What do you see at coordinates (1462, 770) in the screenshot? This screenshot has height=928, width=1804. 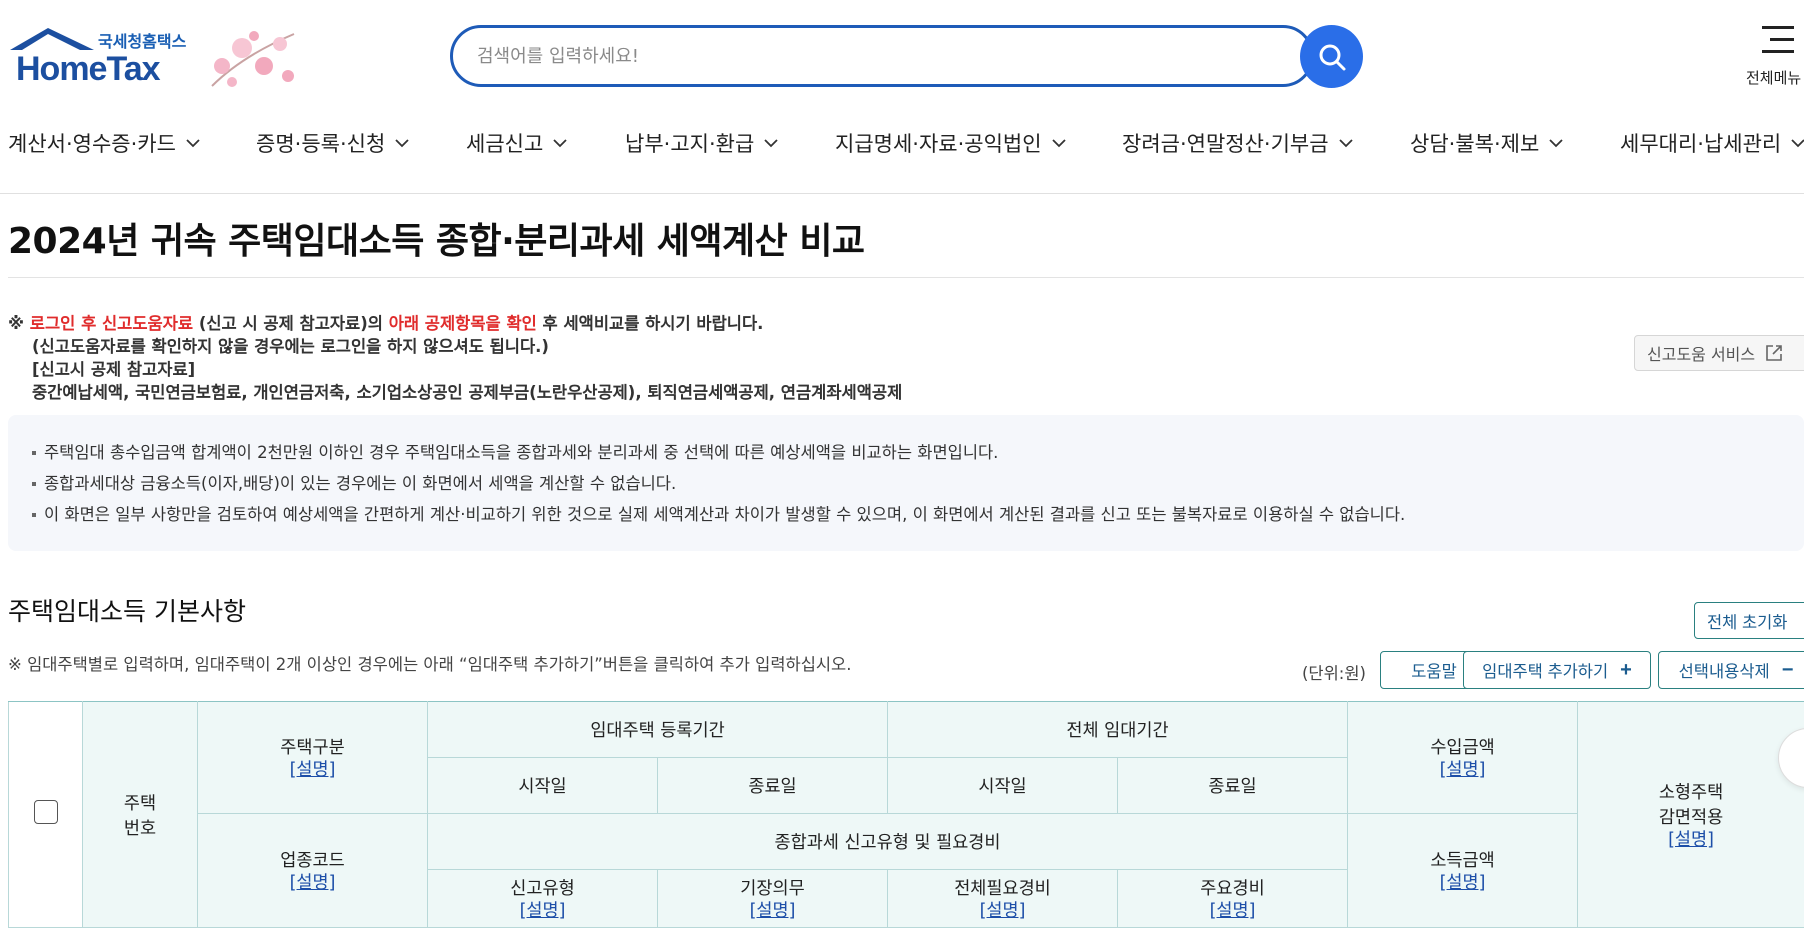 I see `income-amount-explain-link: [설명]` at bounding box center [1462, 770].